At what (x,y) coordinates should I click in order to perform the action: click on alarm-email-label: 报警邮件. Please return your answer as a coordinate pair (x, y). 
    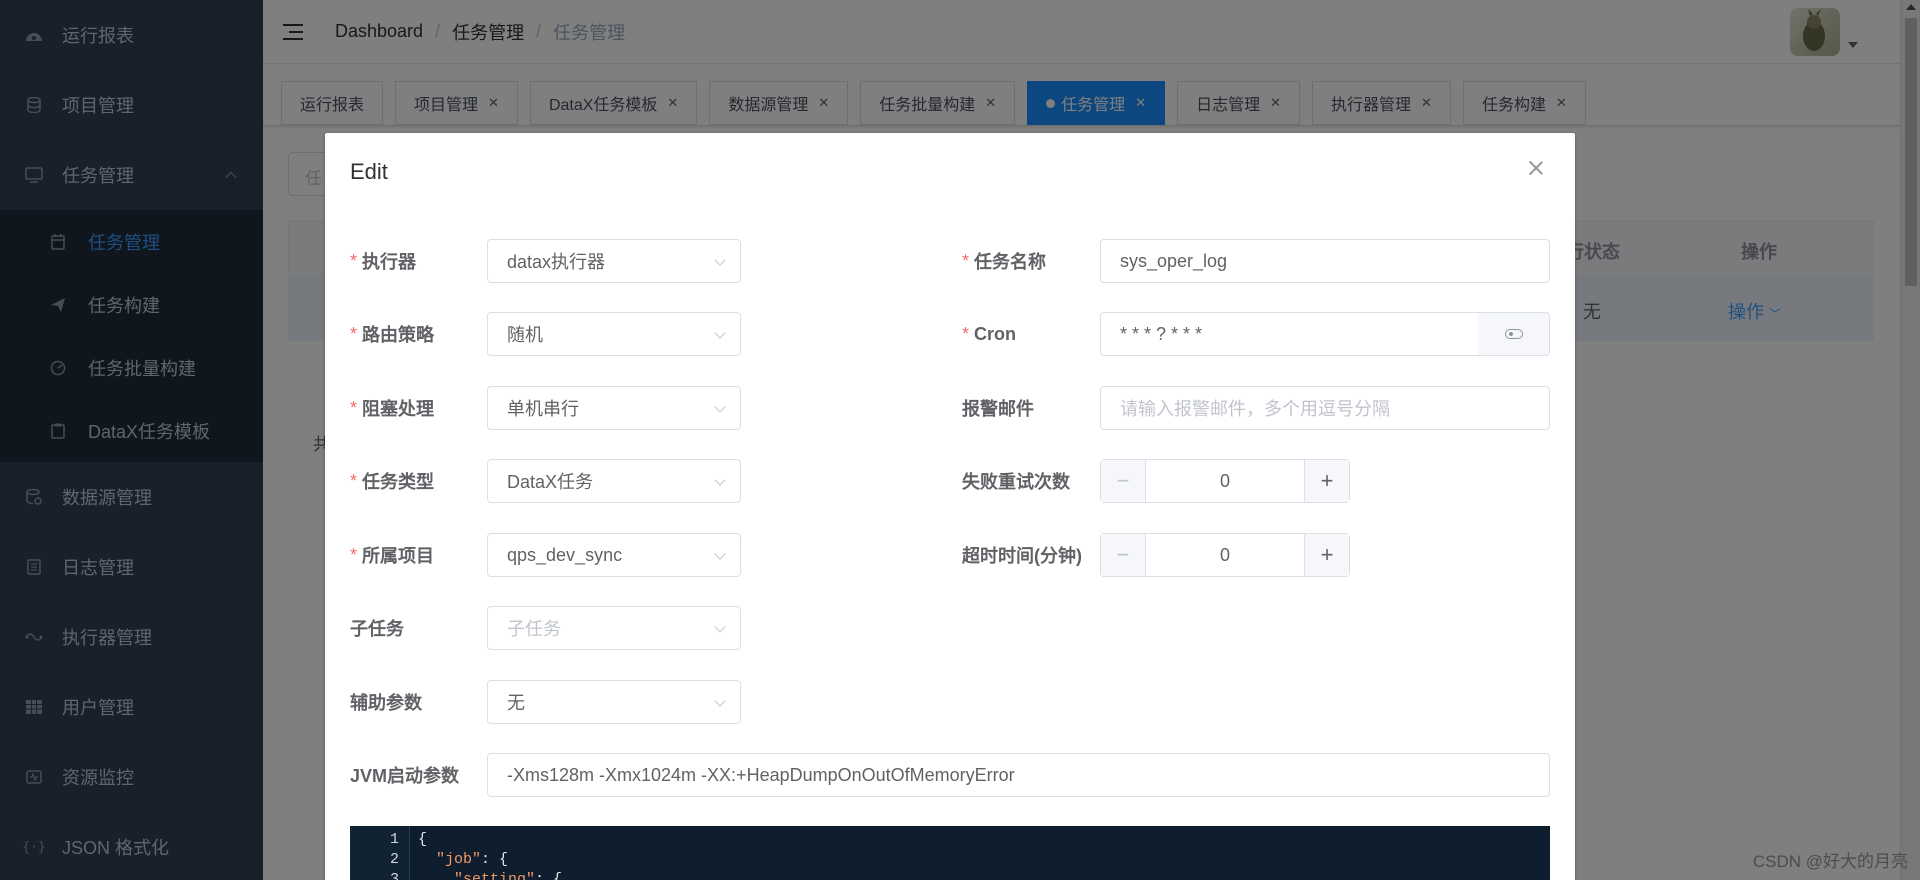
    Looking at the image, I should click on (998, 409).